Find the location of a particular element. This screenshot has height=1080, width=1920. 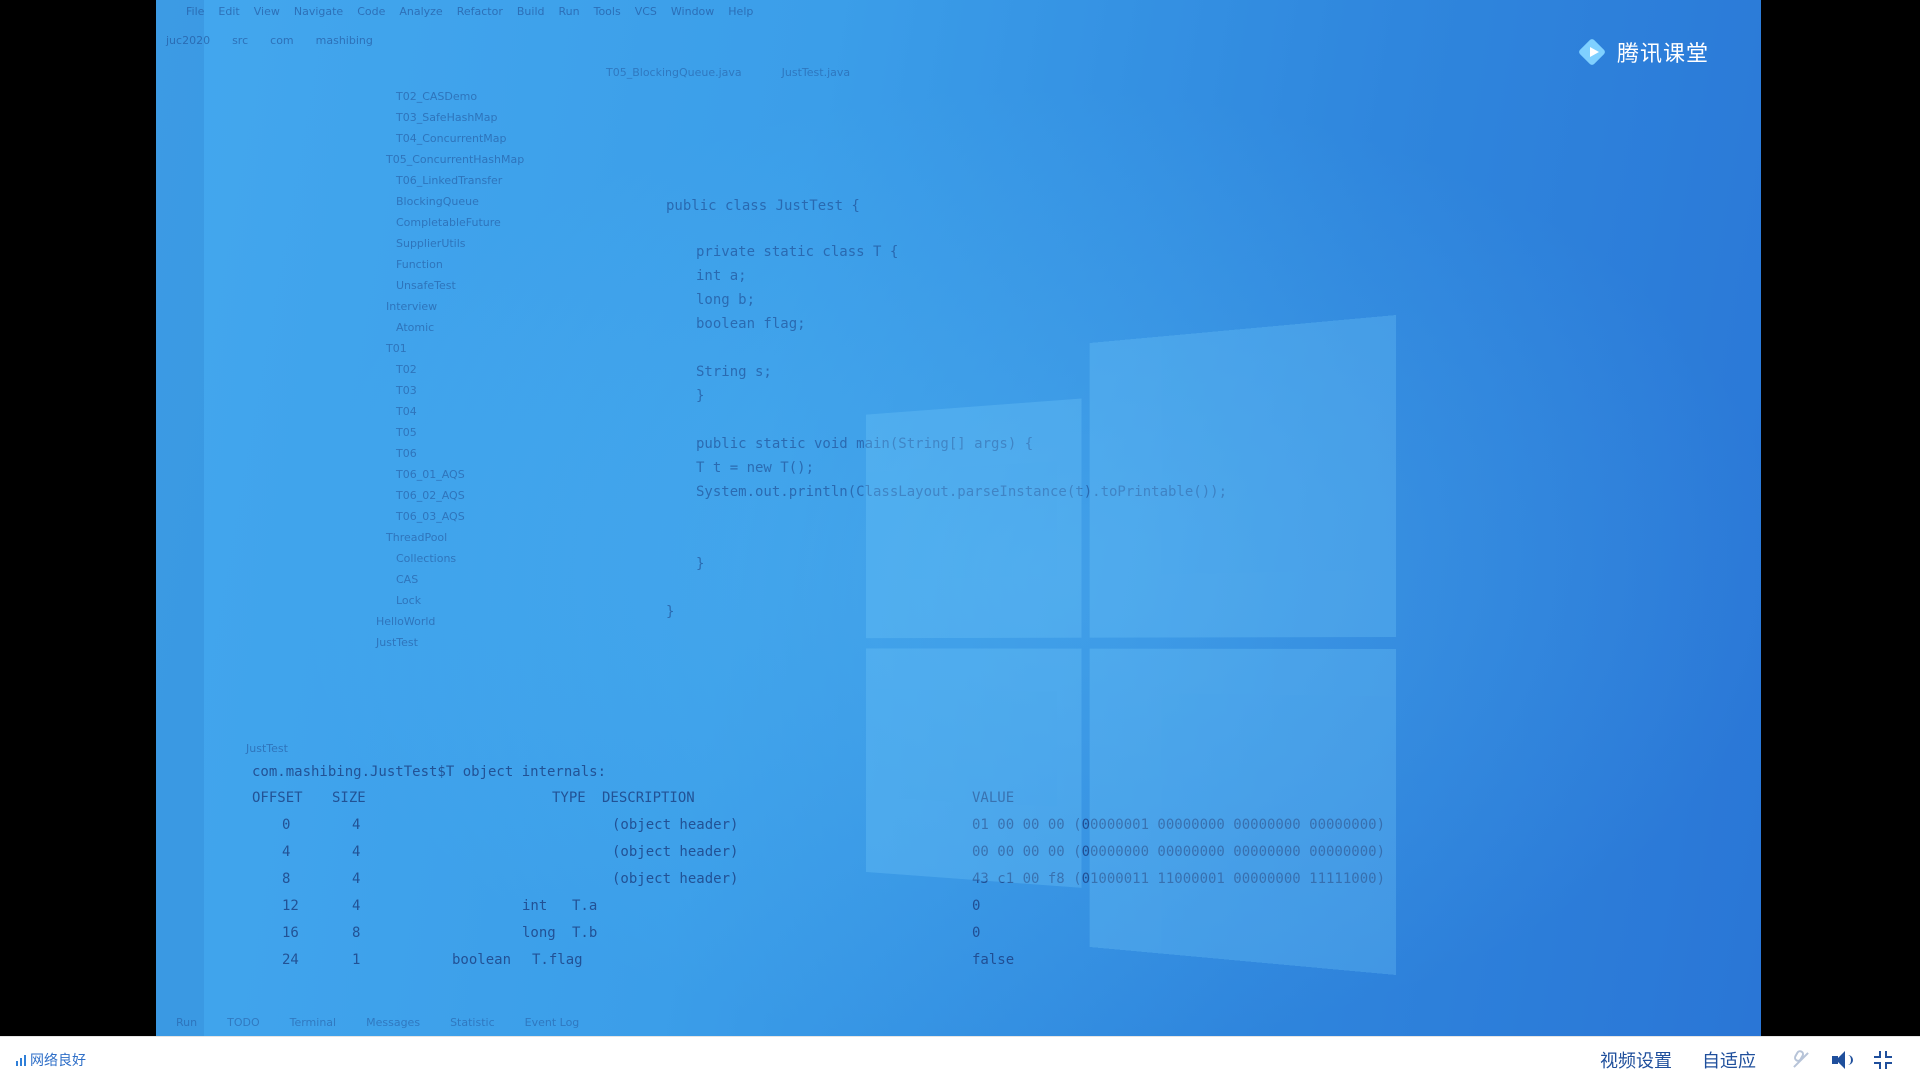

tree-item: T06 is located at coordinates (406, 453).